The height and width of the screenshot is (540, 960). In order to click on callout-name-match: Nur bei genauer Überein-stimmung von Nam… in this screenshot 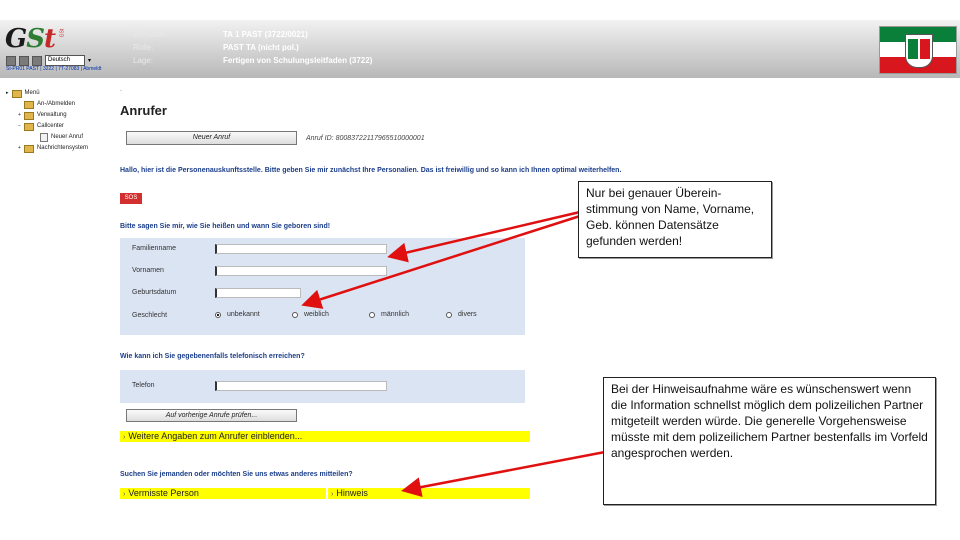, I will do `click(675, 219)`.